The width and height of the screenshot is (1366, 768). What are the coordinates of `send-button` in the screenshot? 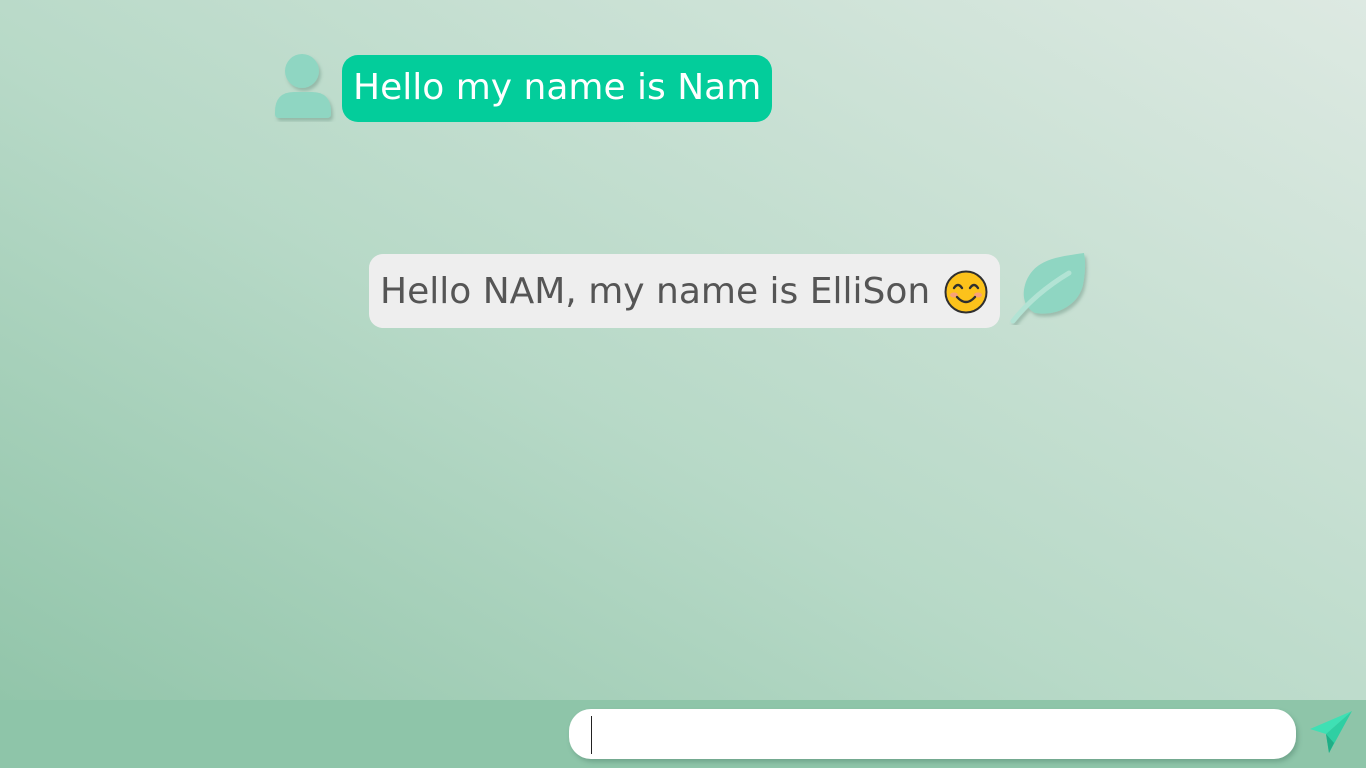 It's located at (1331, 732).